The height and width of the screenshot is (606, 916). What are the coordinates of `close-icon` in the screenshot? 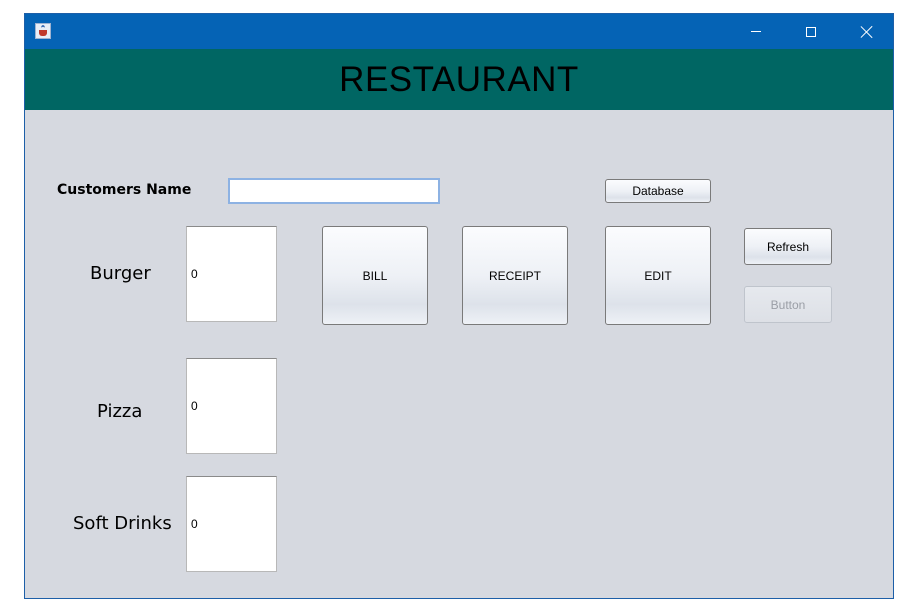 It's located at (867, 32).